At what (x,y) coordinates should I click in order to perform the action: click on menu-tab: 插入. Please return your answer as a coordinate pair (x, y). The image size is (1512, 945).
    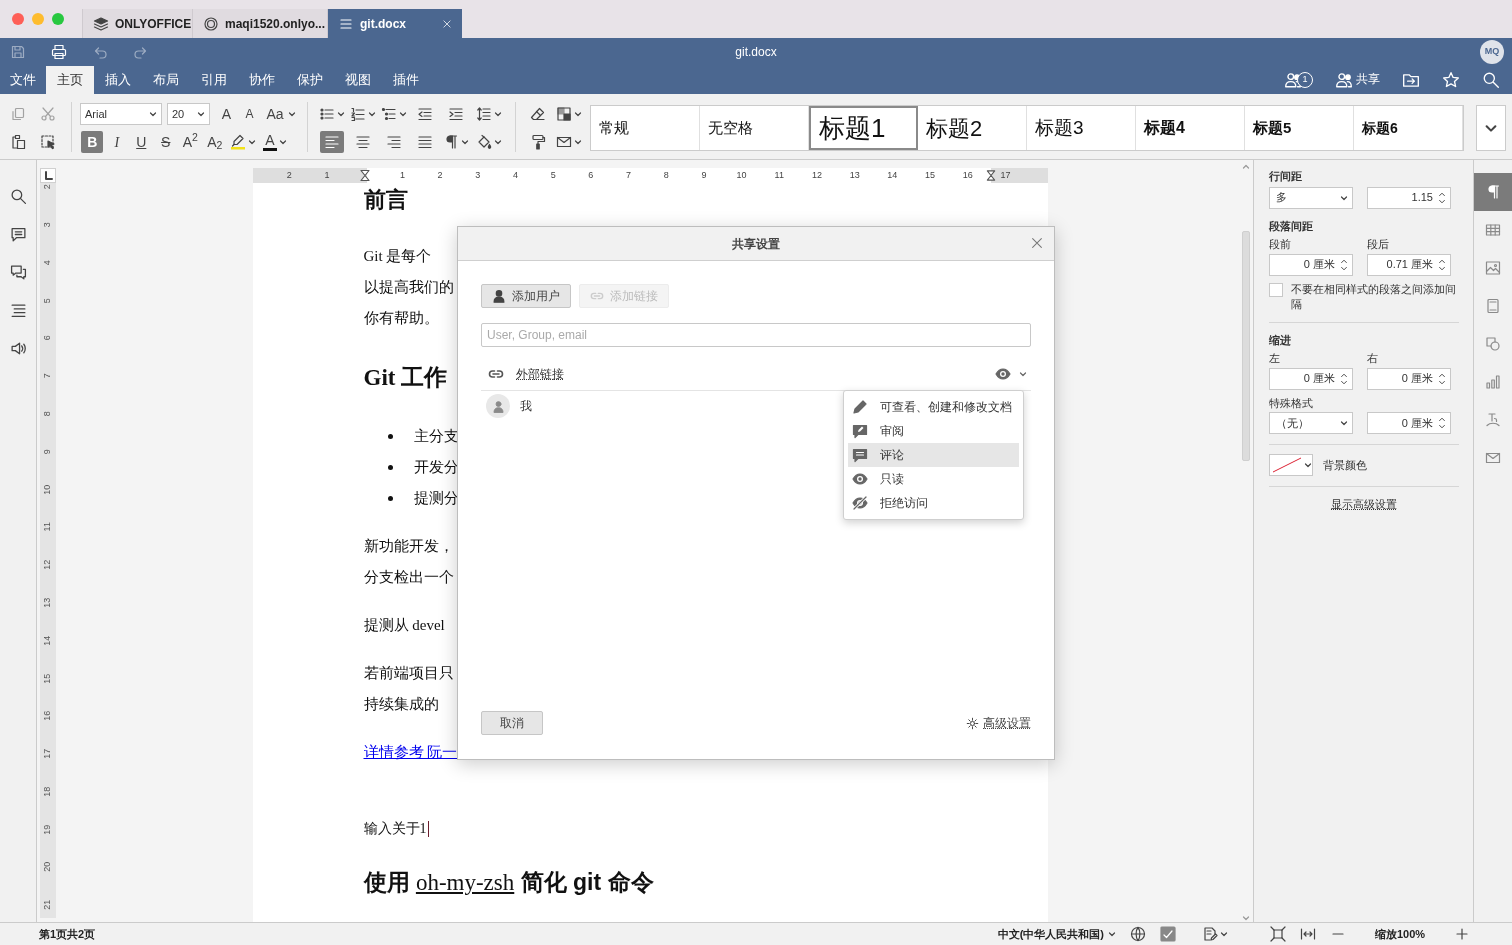
    Looking at the image, I should click on (118, 80).